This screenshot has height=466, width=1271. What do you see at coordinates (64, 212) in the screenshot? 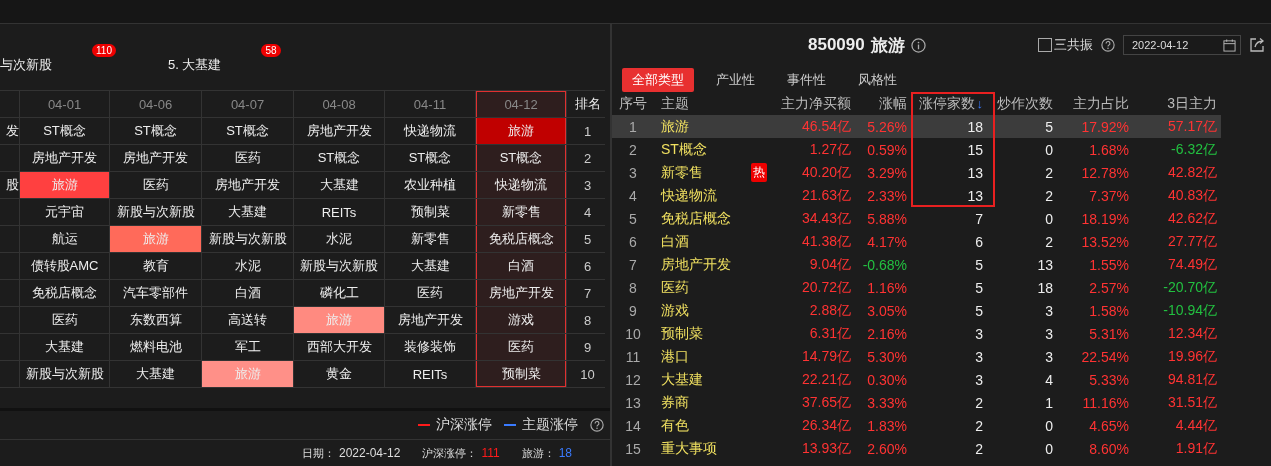
I see `theme-cell: 元宇宙` at bounding box center [64, 212].